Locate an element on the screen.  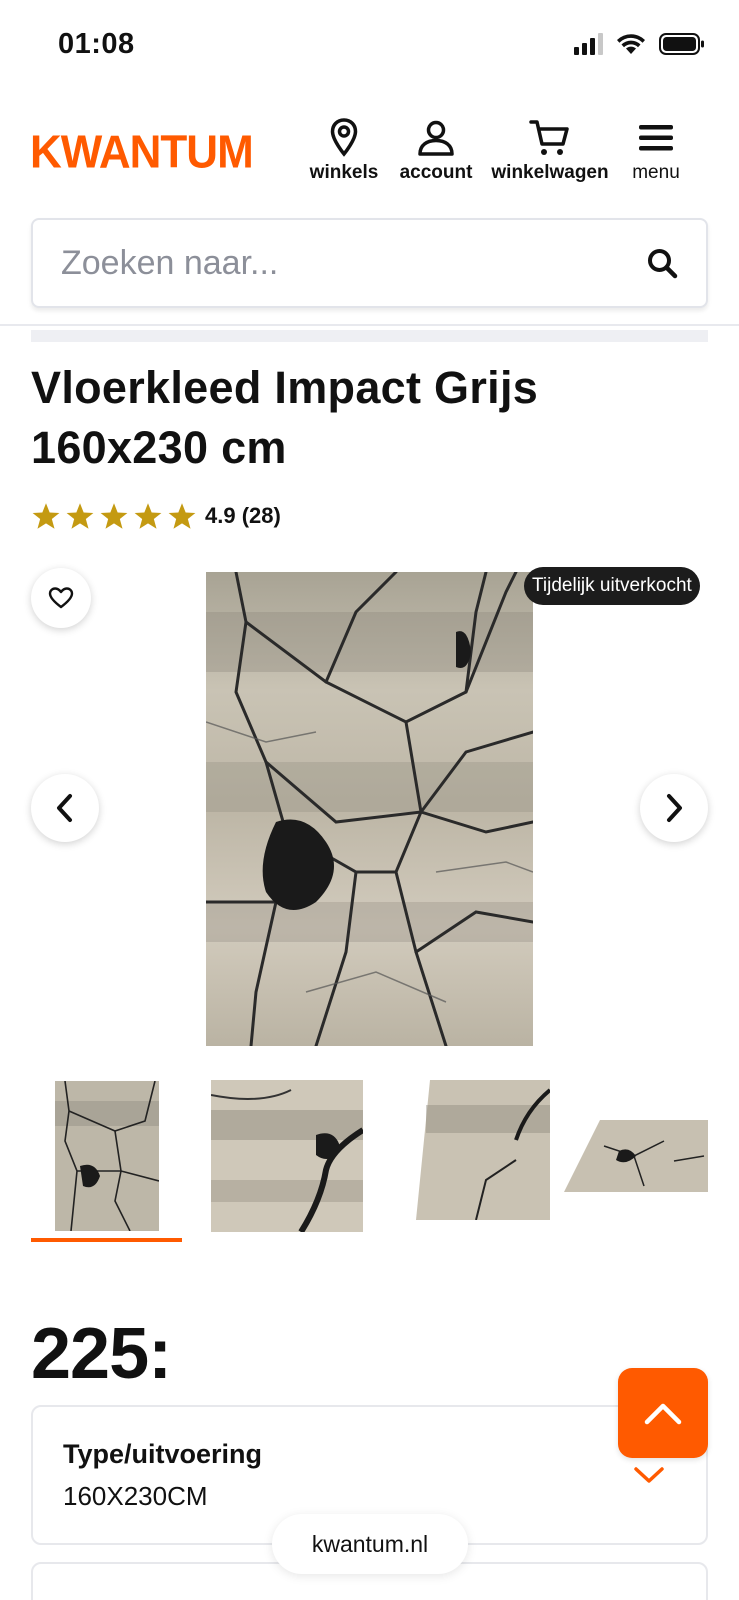
rating-stars is located at coordinates (114, 516).